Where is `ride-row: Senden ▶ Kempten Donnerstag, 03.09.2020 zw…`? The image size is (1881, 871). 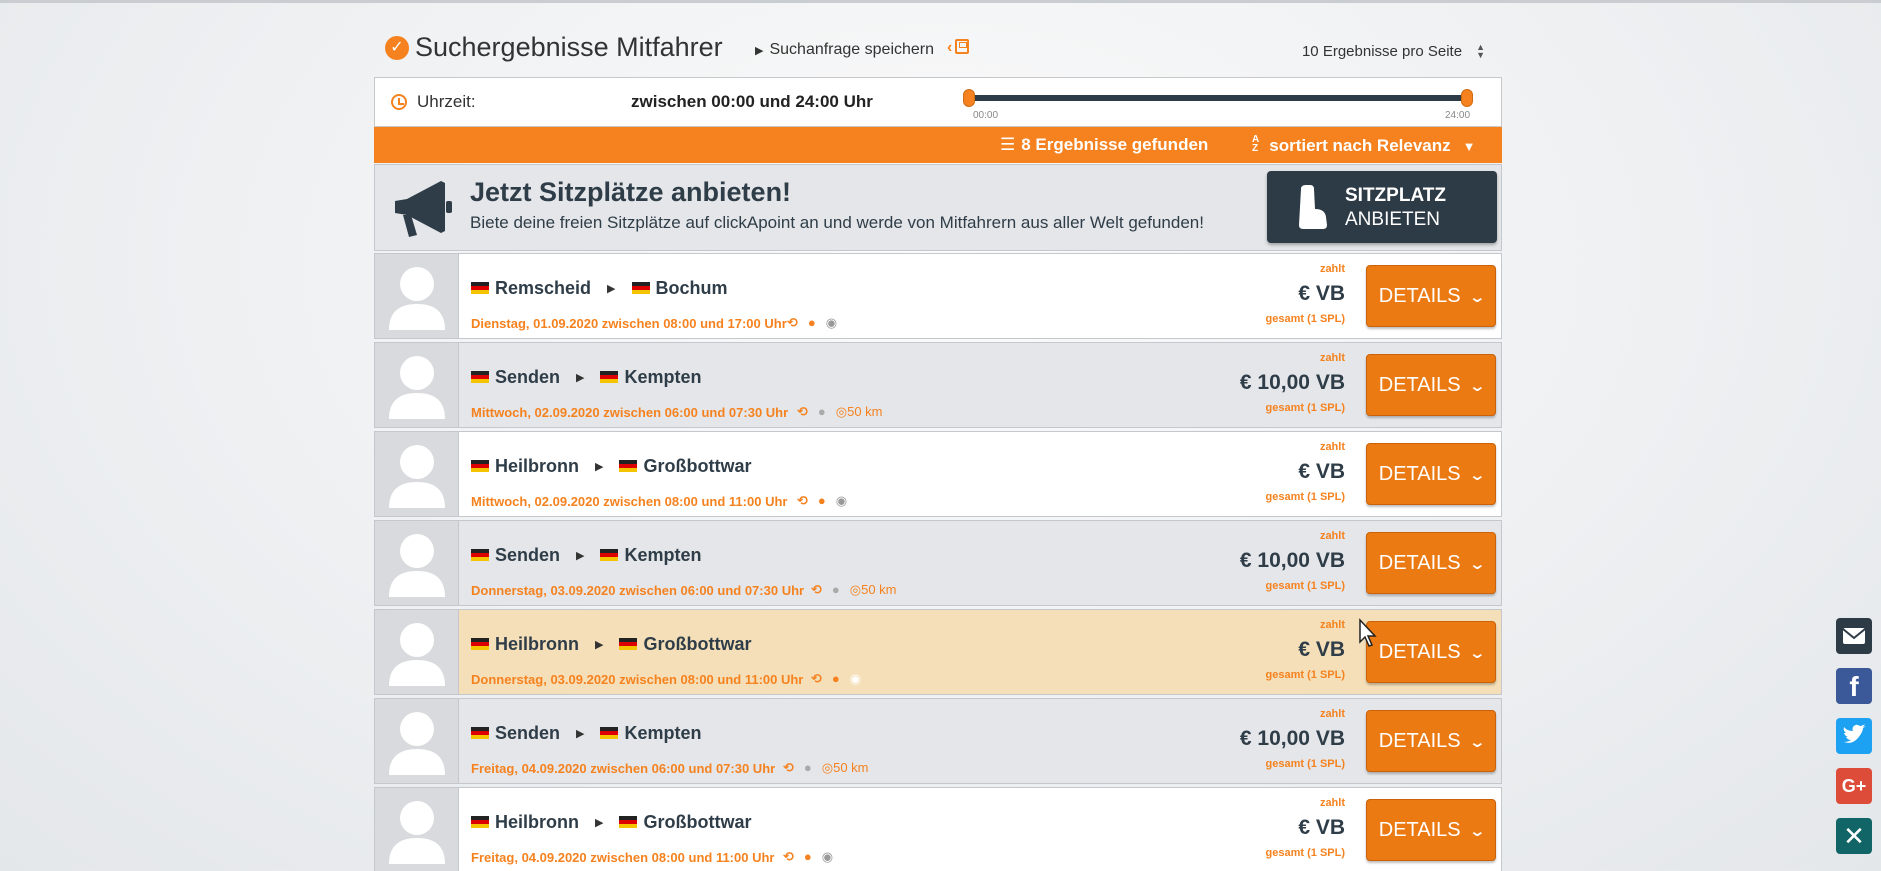 ride-row: Senden ▶ Kempten Donnerstag, 03.09.2020 zw… is located at coordinates (938, 563).